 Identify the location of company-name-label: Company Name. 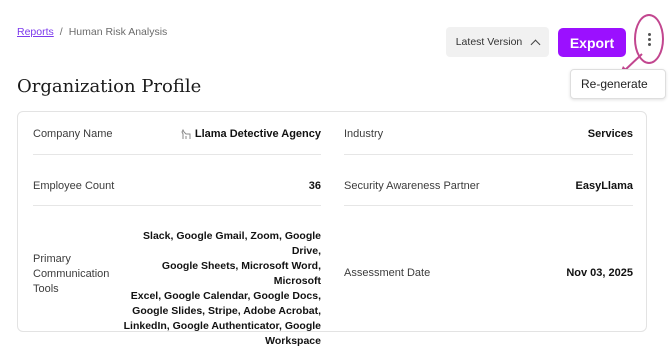
(73, 134).